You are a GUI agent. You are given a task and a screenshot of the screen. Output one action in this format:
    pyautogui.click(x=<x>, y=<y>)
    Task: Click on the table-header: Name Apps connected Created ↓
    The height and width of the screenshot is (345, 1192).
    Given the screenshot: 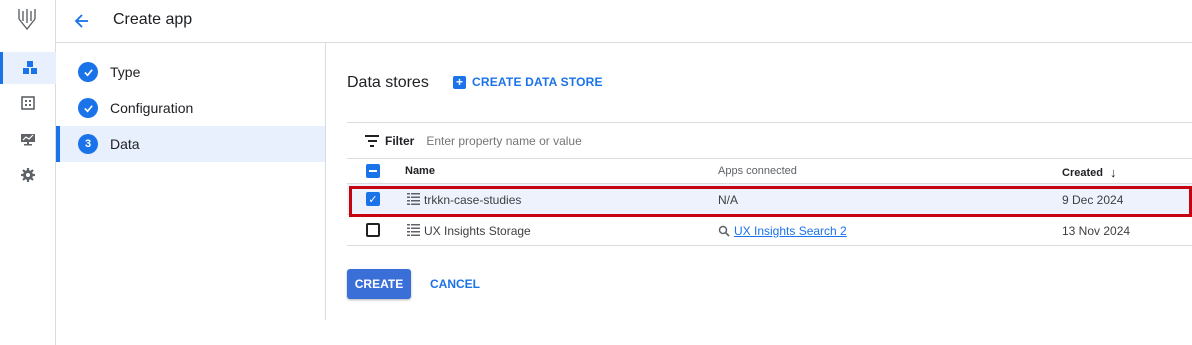 What is the action you would take?
    pyautogui.click(x=769, y=171)
    